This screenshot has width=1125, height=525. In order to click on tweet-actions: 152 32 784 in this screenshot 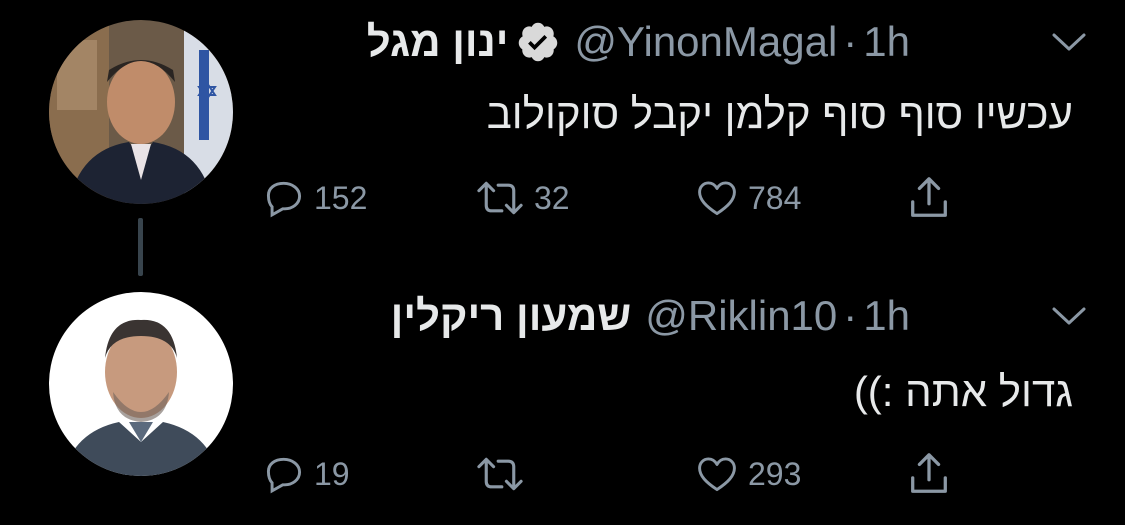, I will do `click(612, 200)`.